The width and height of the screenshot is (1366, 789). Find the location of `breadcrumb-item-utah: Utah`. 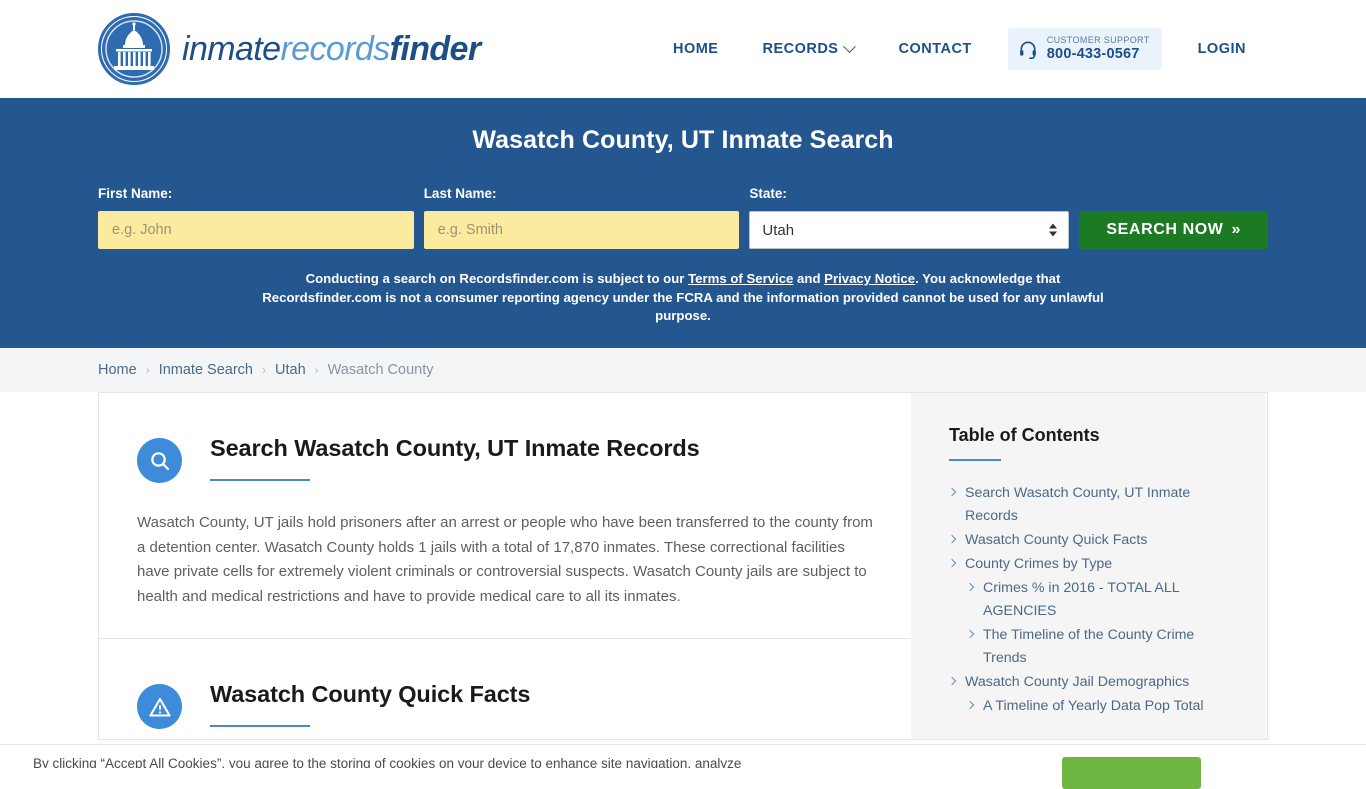

breadcrumb-item-utah: Utah is located at coordinates (290, 370).